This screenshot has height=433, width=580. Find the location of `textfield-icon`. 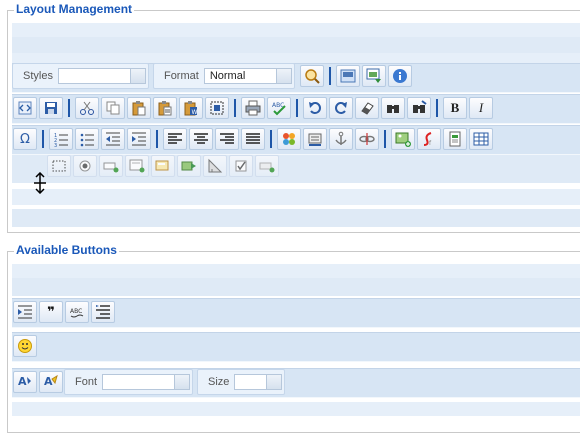

textfield-icon is located at coordinates (111, 166).